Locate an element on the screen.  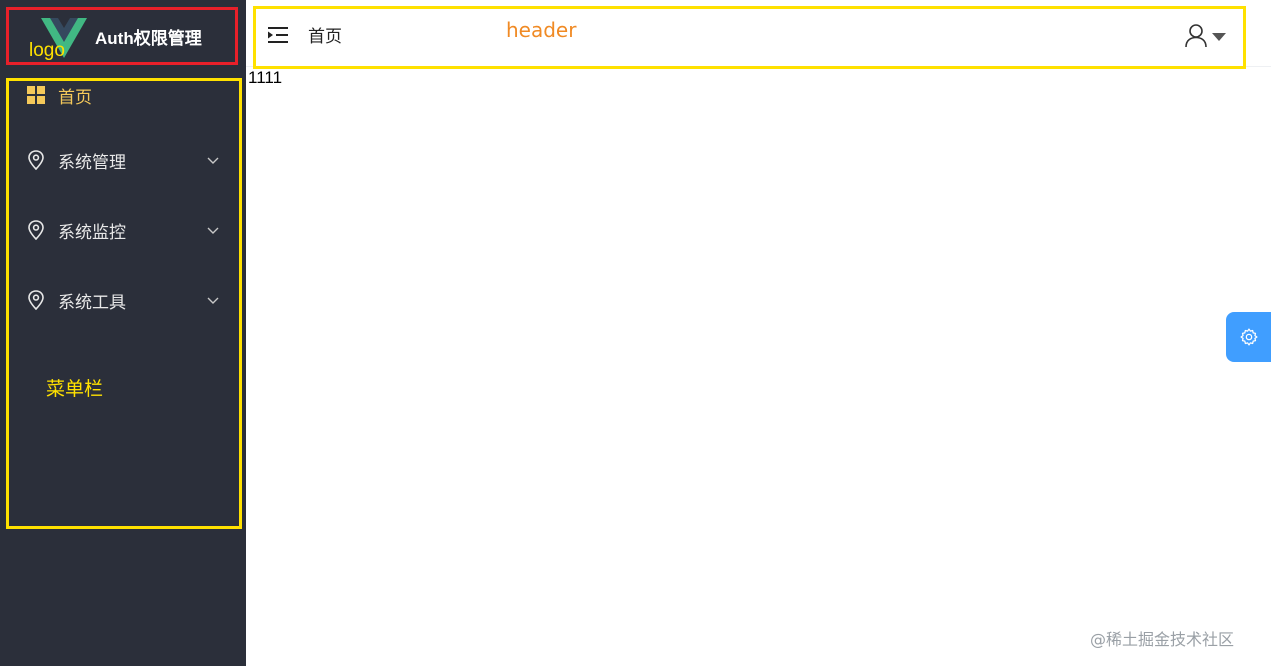
sidebar-item-label: 系统工具 is located at coordinates (92, 302).